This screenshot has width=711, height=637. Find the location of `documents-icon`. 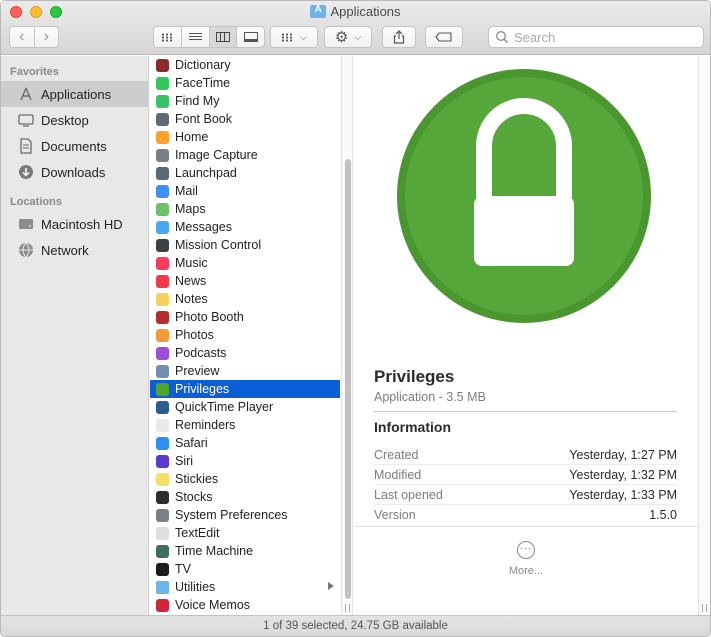

documents-icon is located at coordinates (26, 146).